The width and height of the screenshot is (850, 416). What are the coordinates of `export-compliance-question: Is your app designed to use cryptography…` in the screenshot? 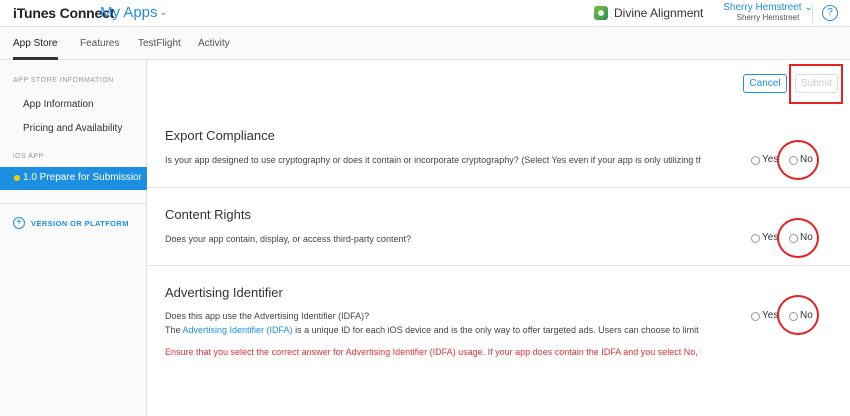 It's located at (433, 160).